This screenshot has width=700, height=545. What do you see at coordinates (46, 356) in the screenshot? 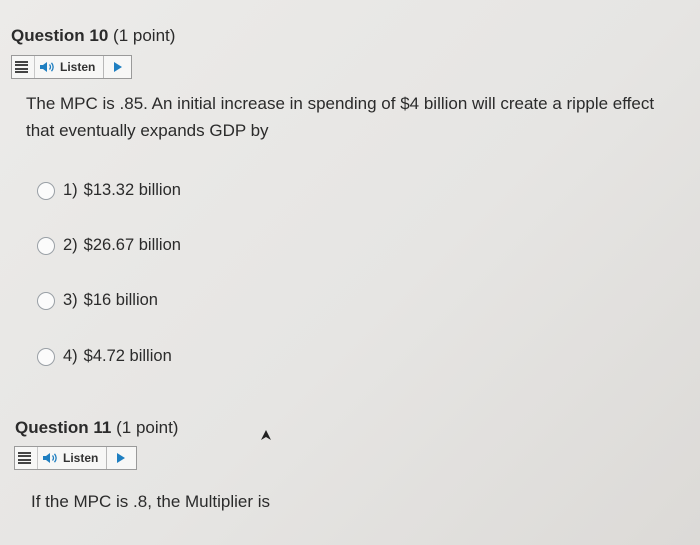
I see `option-4-radio` at bounding box center [46, 356].